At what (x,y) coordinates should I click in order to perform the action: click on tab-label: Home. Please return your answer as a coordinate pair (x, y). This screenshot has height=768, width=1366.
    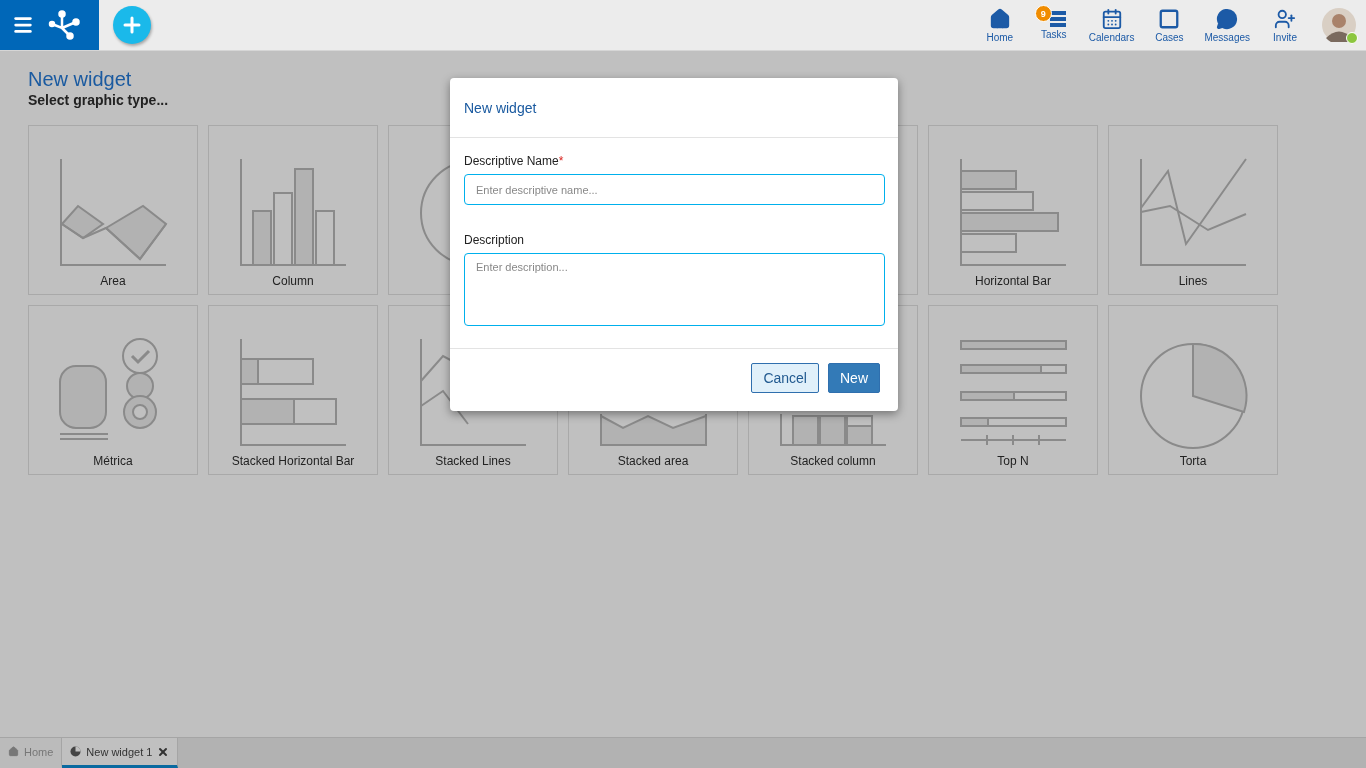
    Looking at the image, I should click on (39, 751).